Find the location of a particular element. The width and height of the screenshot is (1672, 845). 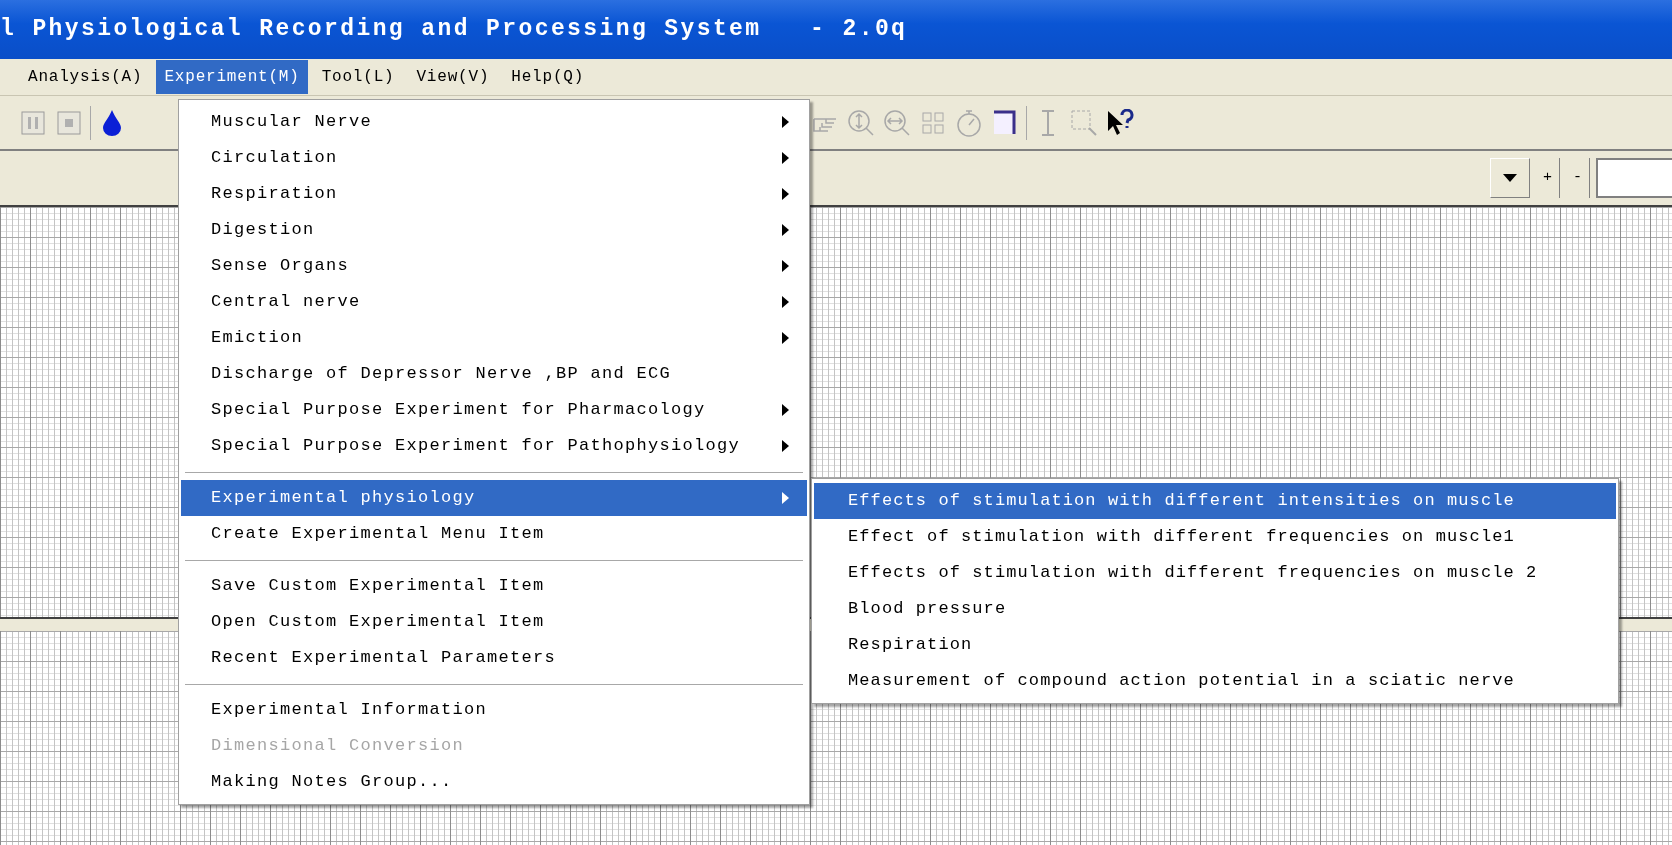

menu-item: Emiction is located at coordinates (494, 338).